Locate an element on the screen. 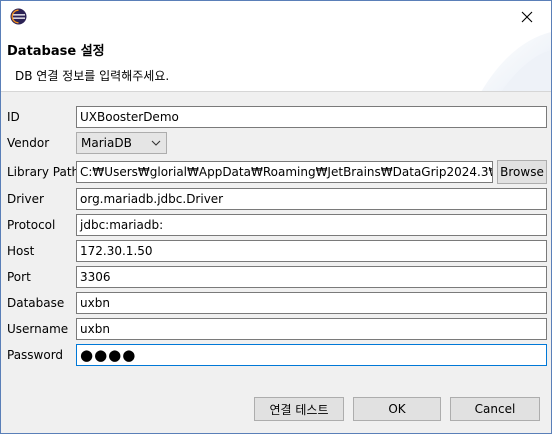 The height and width of the screenshot is (434, 552). vendor-select: MariaDB is located at coordinates (121, 143).